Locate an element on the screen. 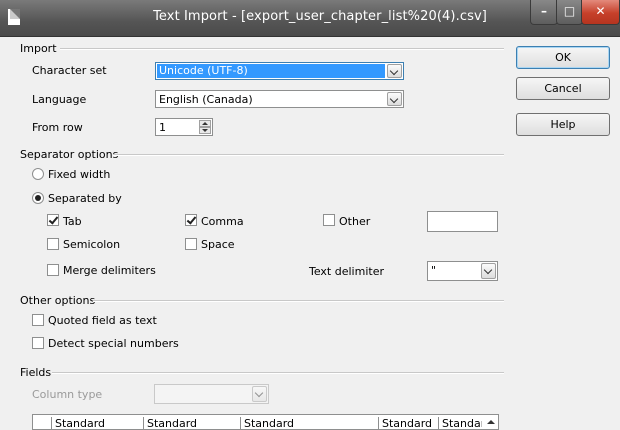  separated-by-label: Separated by is located at coordinates (85, 198).